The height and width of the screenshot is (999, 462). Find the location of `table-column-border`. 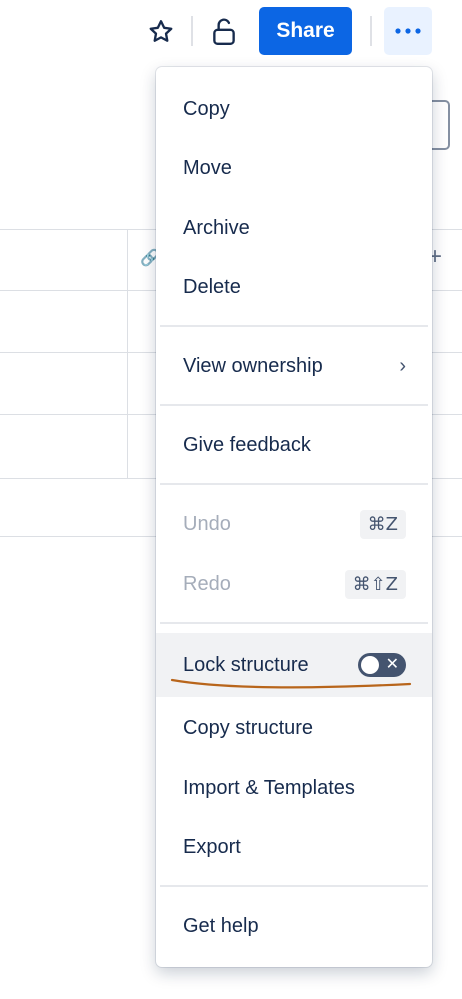

table-column-border is located at coordinates (127, 353).